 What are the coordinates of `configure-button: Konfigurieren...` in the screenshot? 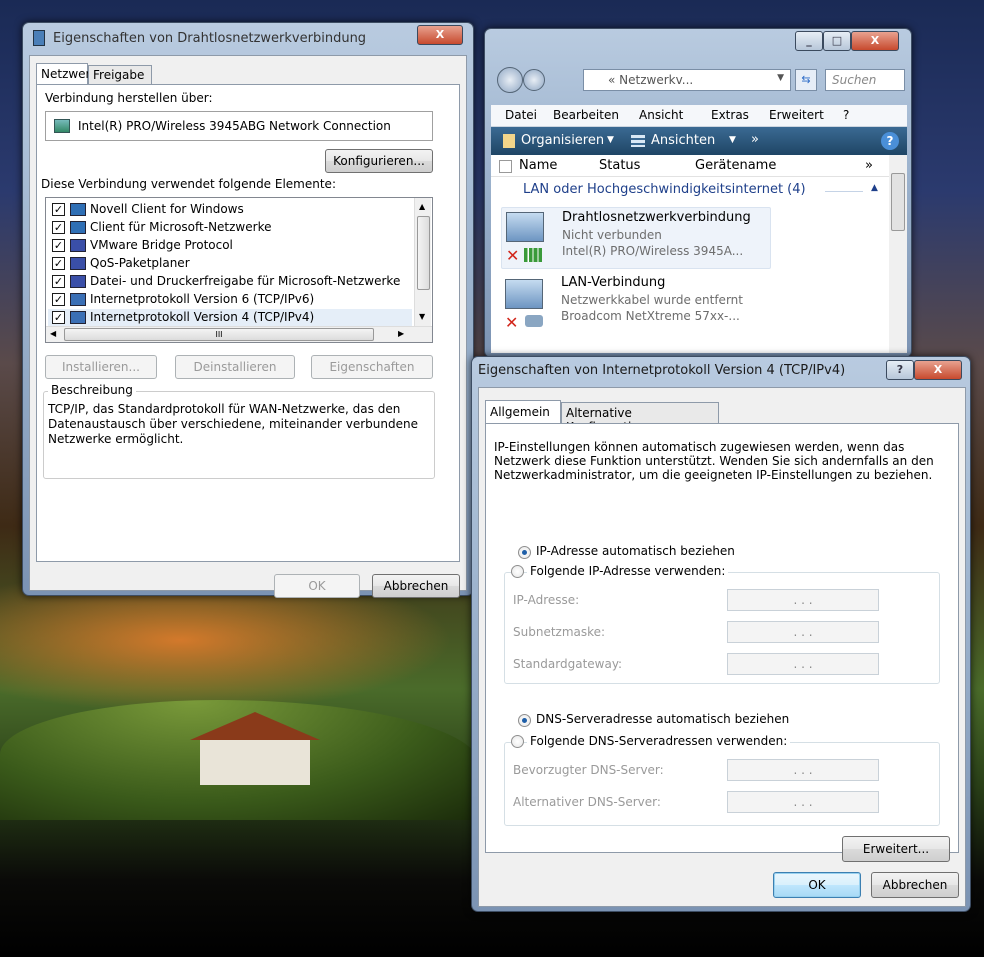 It's located at (379, 161).